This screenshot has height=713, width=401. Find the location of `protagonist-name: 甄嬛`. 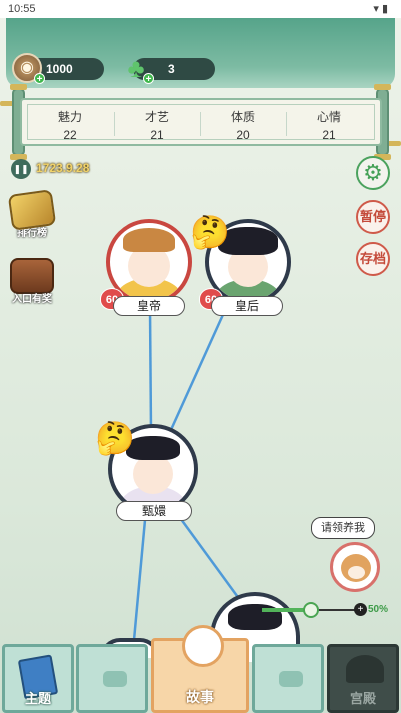

protagonist-name: 甄嬛 is located at coordinates (154, 511).